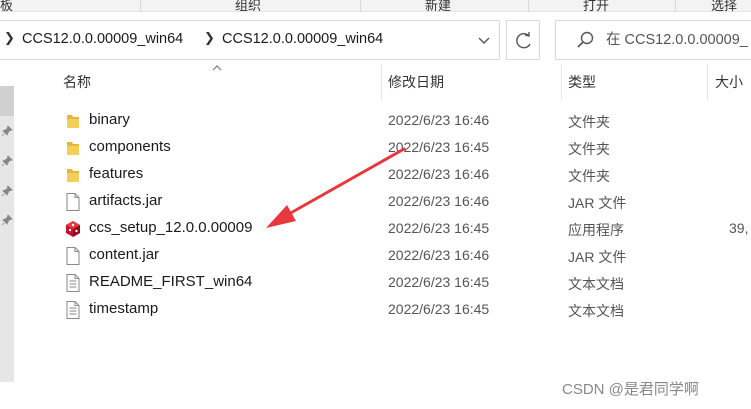 Image resolution: width=751 pixels, height=409 pixels. I want to click on refresh-button, so click(523, 40).